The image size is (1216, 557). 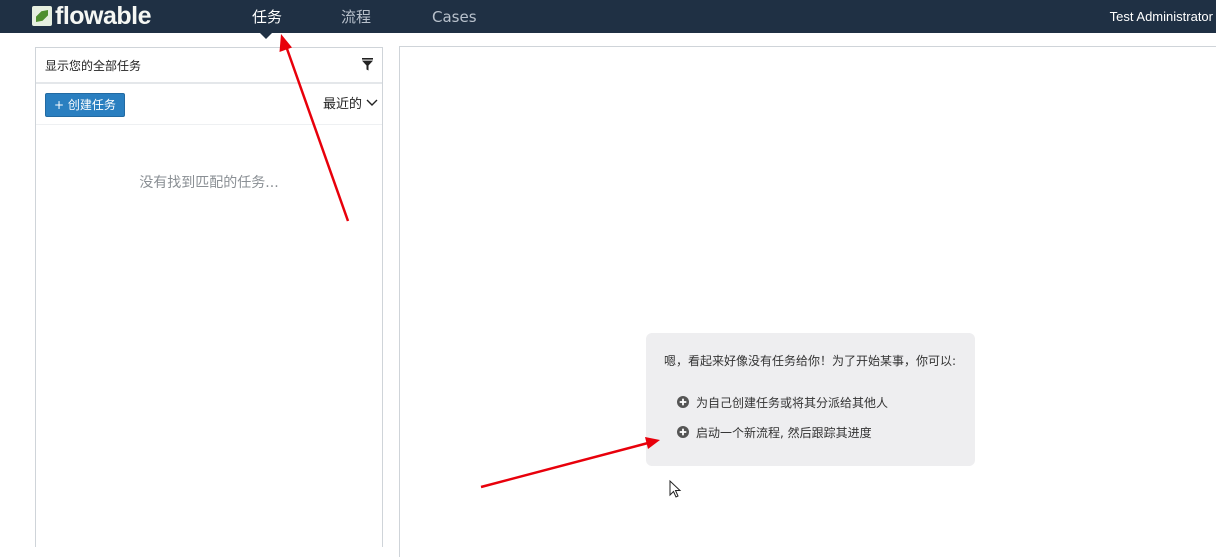 What do you see at coordinates (209, 66) in the screenshot?
I see `filter-header: 显示您的全部任务` at bounding box center [209, 66].